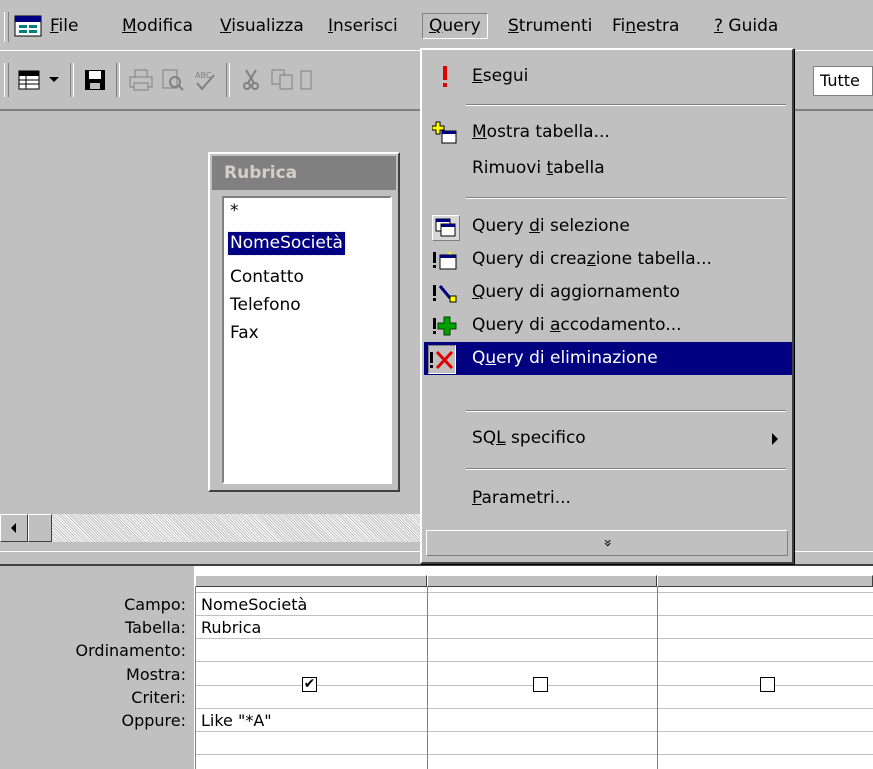 Image resolution: width=873 pixels, height=769 pixels. I want to click on row-label-oppure: Oppure:, so click(153, 720).